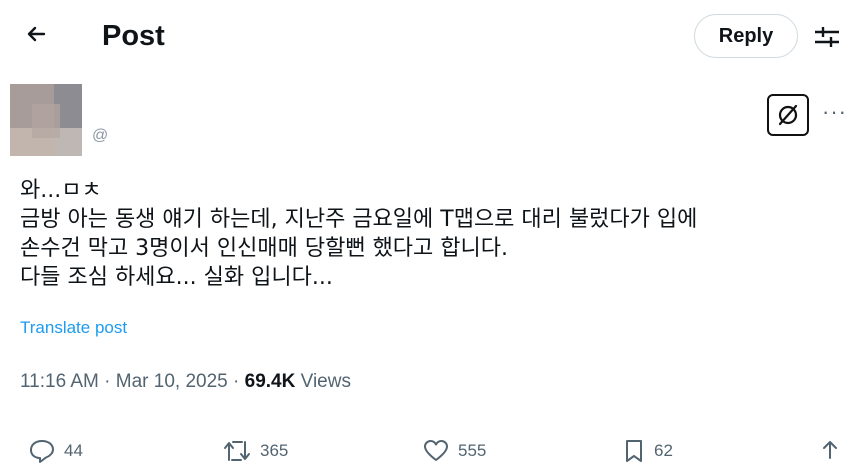 This screenshot has width=860, height=468. Describe the element at coordinates (61, 190) in the screenshot. I see `post-line: 와...ㅁㅊ` at that location.